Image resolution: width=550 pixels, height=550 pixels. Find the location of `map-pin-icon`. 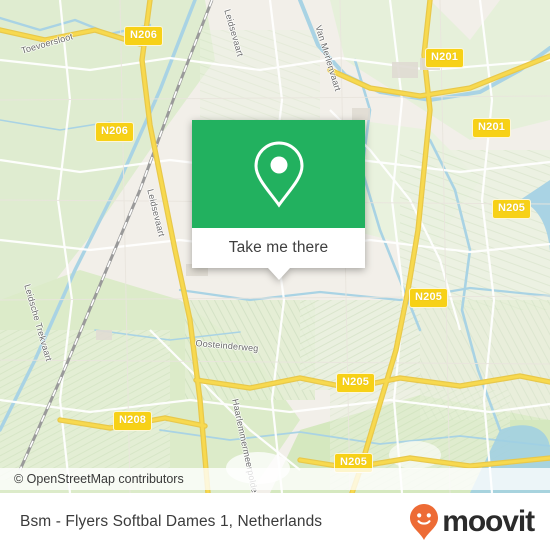

map-pin-icon is located at coordinates (278, 174).